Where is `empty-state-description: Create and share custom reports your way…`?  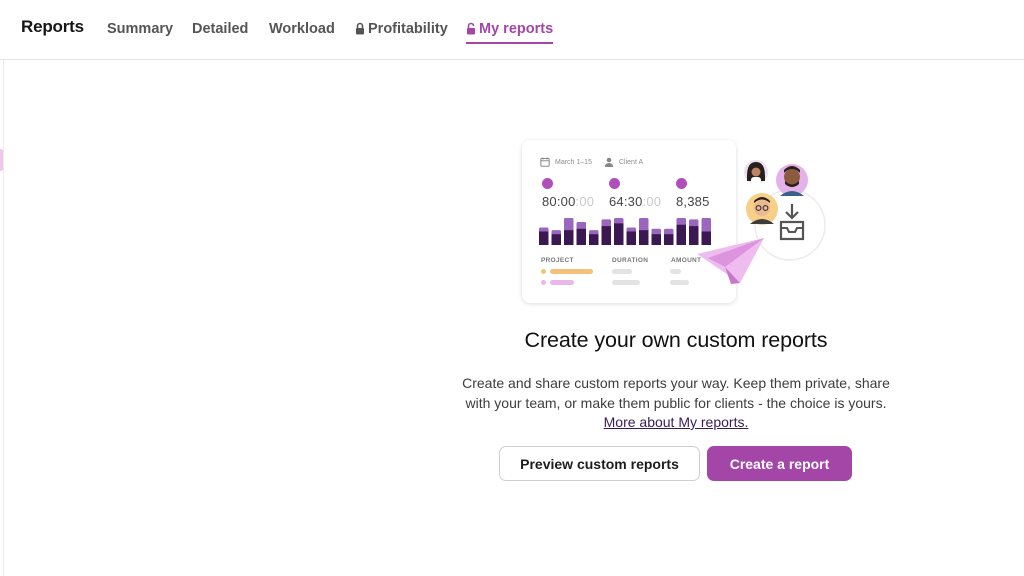 empty-state-description: Create and share custom reports your way… is located at coordinates (676, 403).